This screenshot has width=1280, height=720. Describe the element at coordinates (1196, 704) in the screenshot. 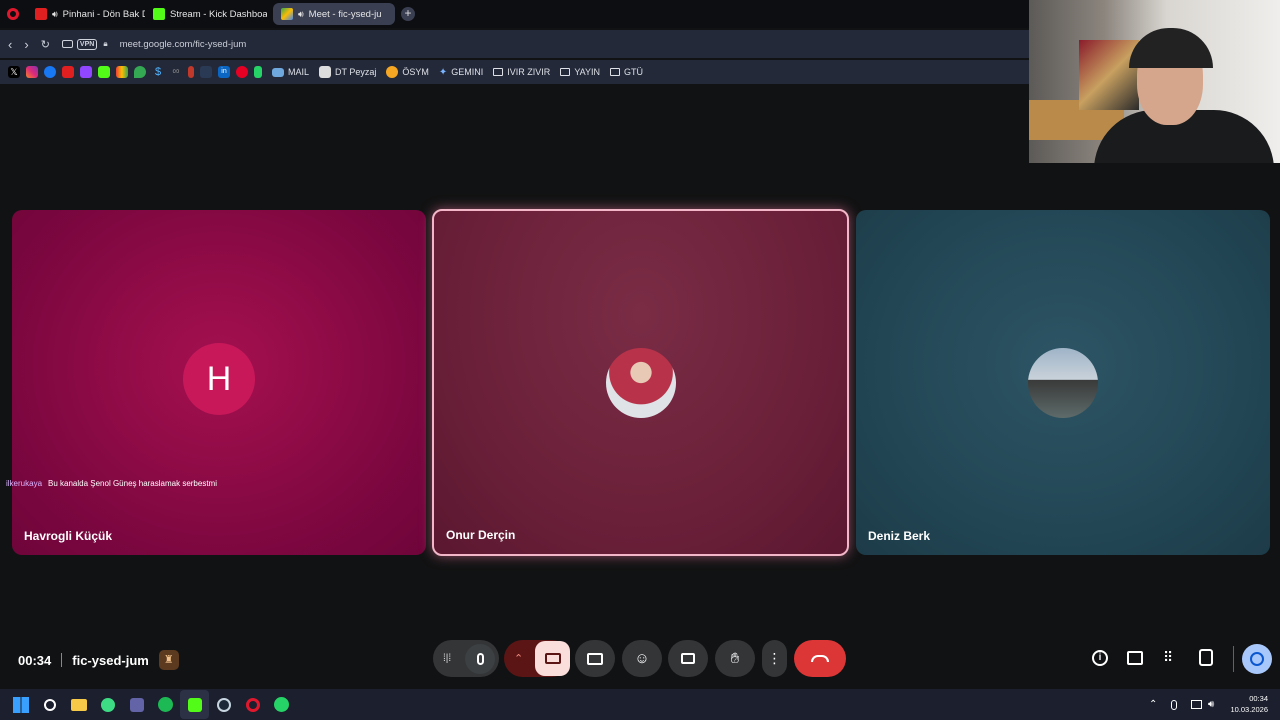

I see `tray-display-icon` at that location.